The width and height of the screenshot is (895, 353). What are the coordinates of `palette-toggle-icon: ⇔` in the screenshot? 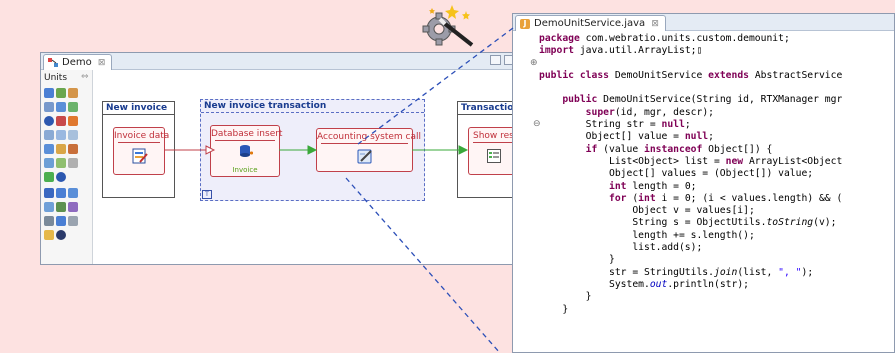 It's located at (85, 77).